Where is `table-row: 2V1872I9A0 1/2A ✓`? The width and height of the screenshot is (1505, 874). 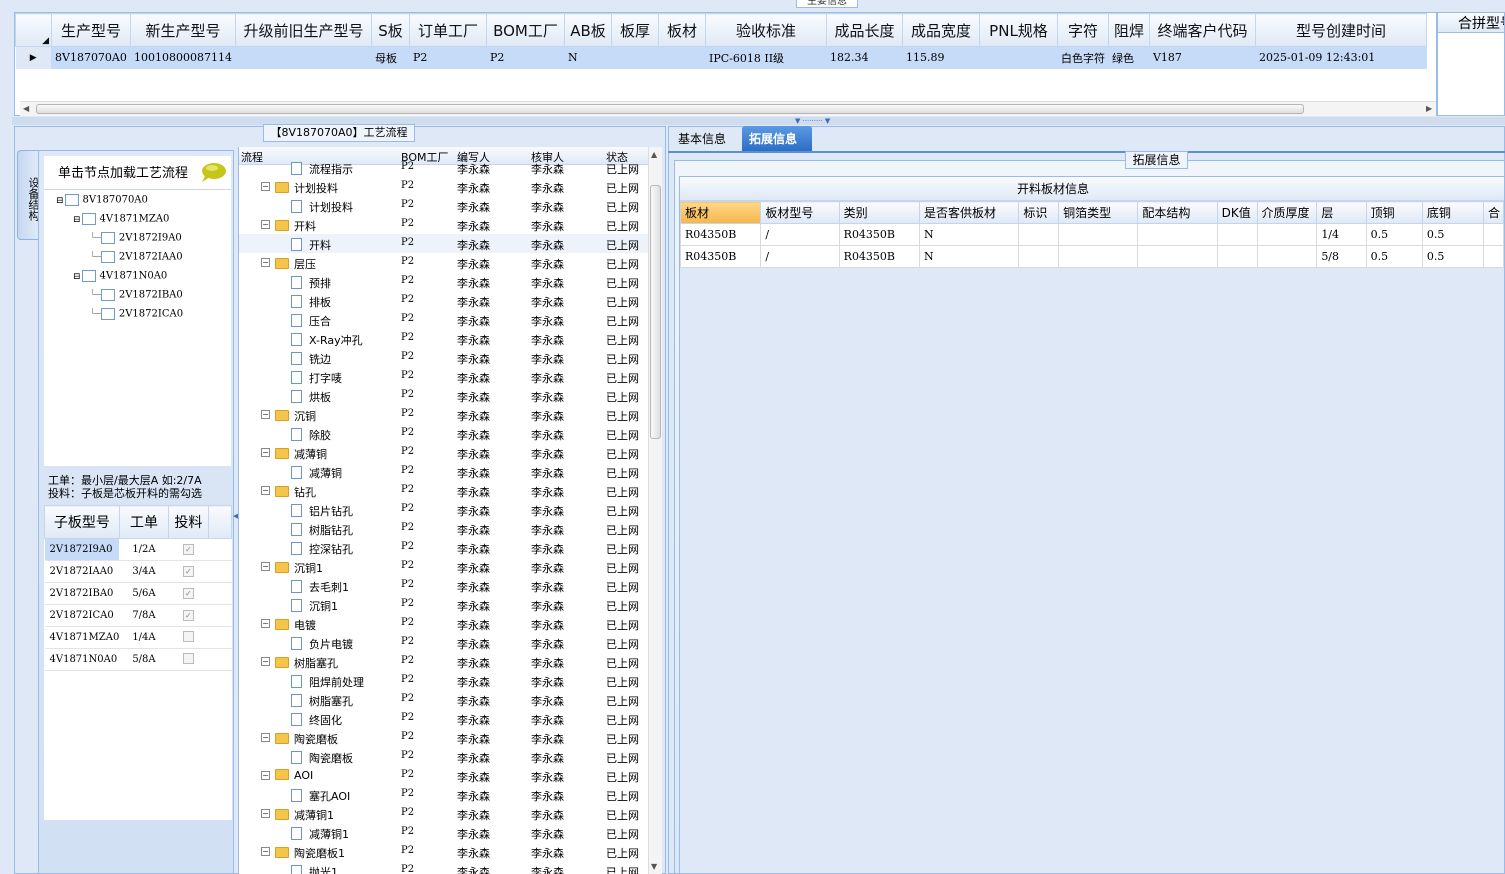
table-row: 2V1872I9A0 1/2A ✓ is located at coordinates (138, 549).